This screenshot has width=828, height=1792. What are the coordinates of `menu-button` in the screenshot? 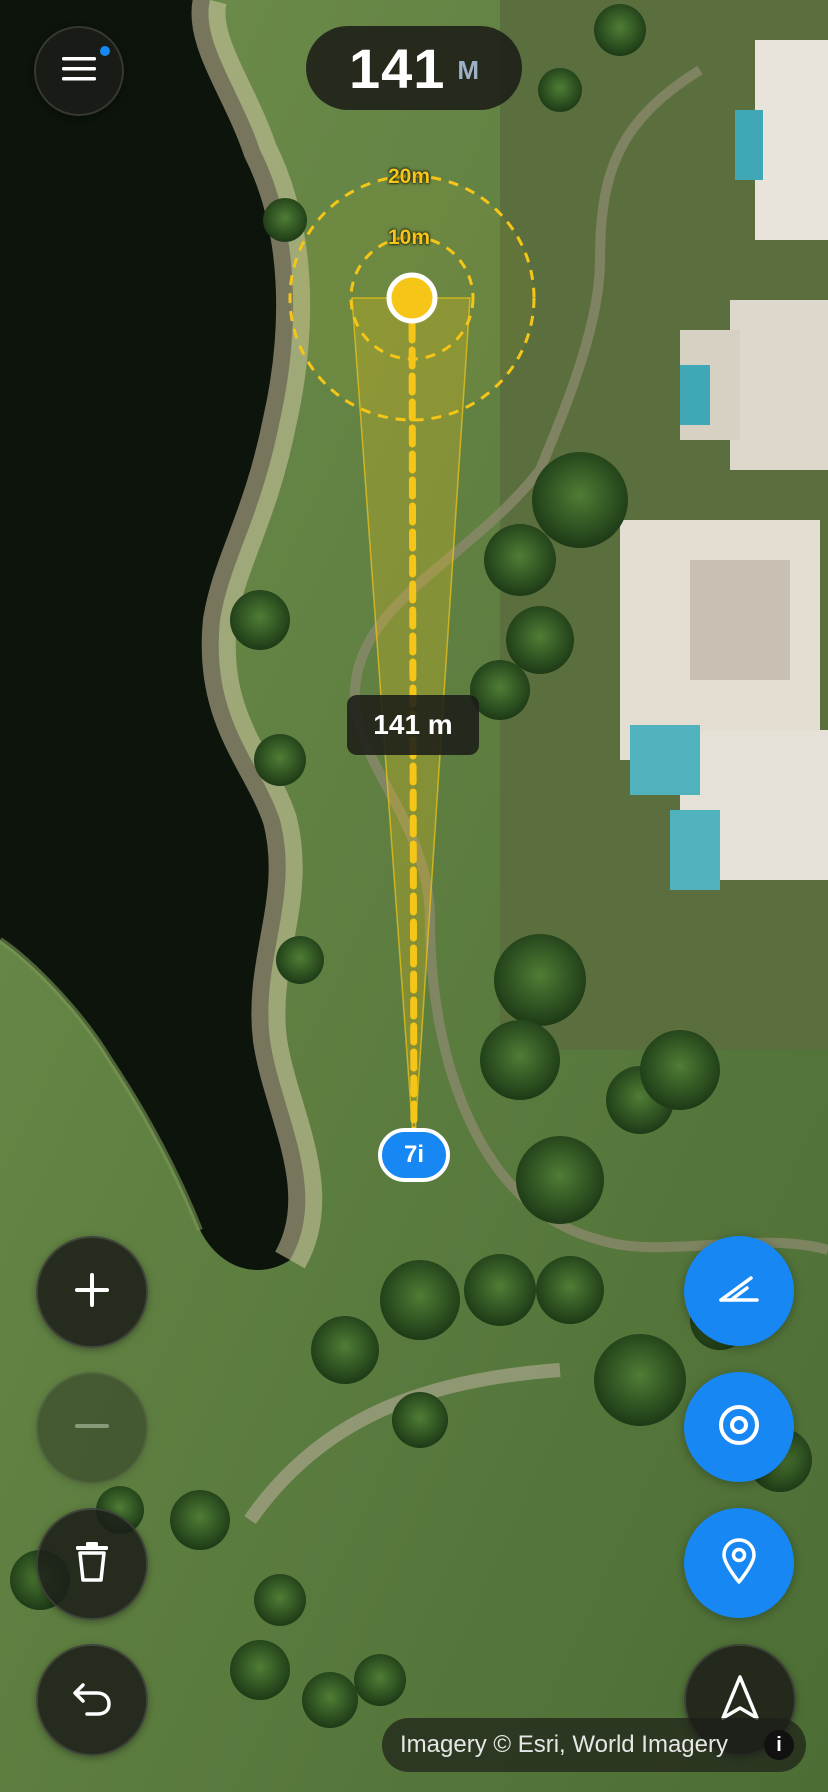 It's located at (79, 71).